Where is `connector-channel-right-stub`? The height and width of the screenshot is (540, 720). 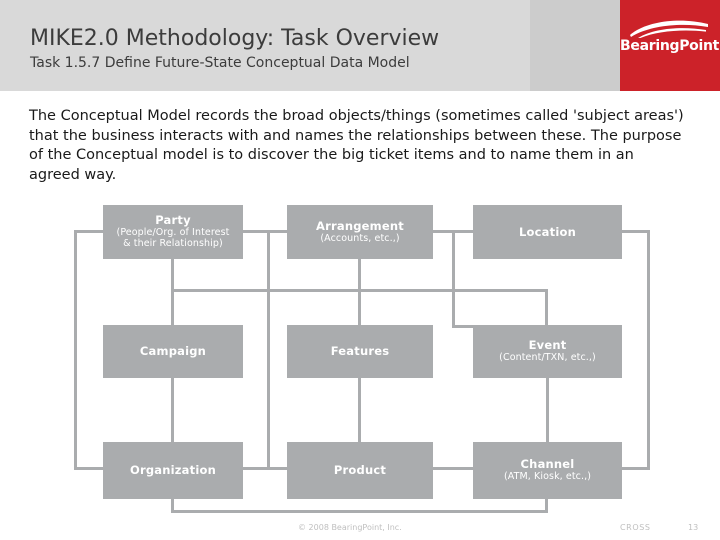
connector-channel-right-stub is located at coordinates (636, 468).